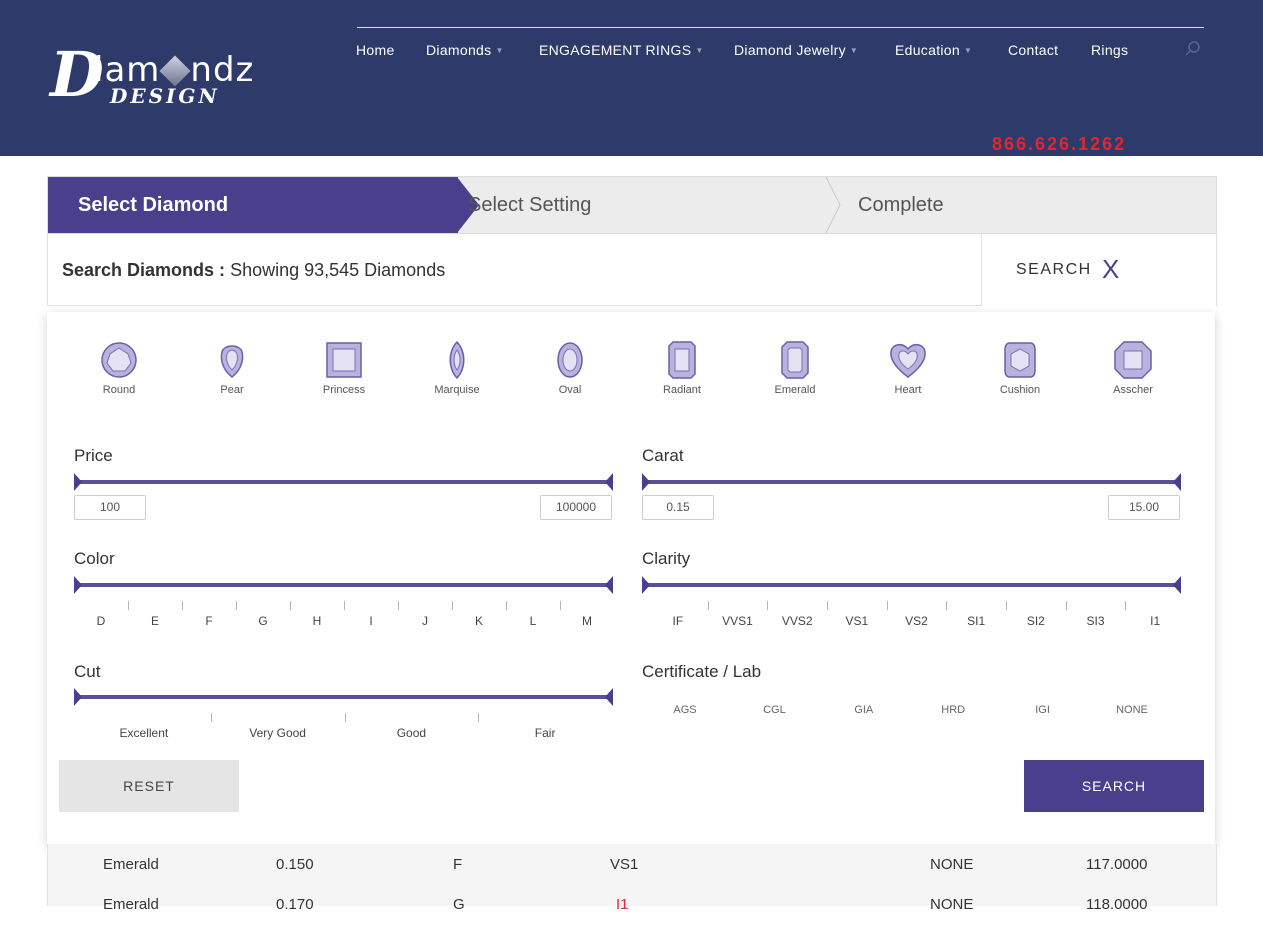 Image resolution: width=1263 pixels, height=936 pixels. What do you see at coordinates (738, 621) in the screenshot?
I see `clarity-label: VVS1` at bounding box center [738, 621].